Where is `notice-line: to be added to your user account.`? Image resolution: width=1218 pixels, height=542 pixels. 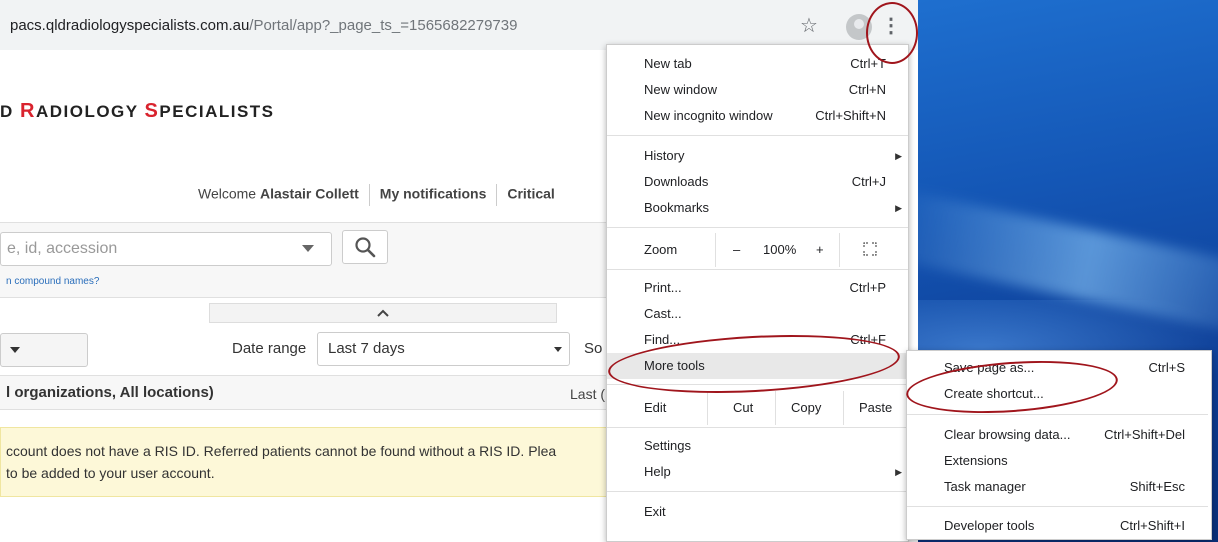
notice-line: to be added to your user account. is located at coordinates (110, 473).